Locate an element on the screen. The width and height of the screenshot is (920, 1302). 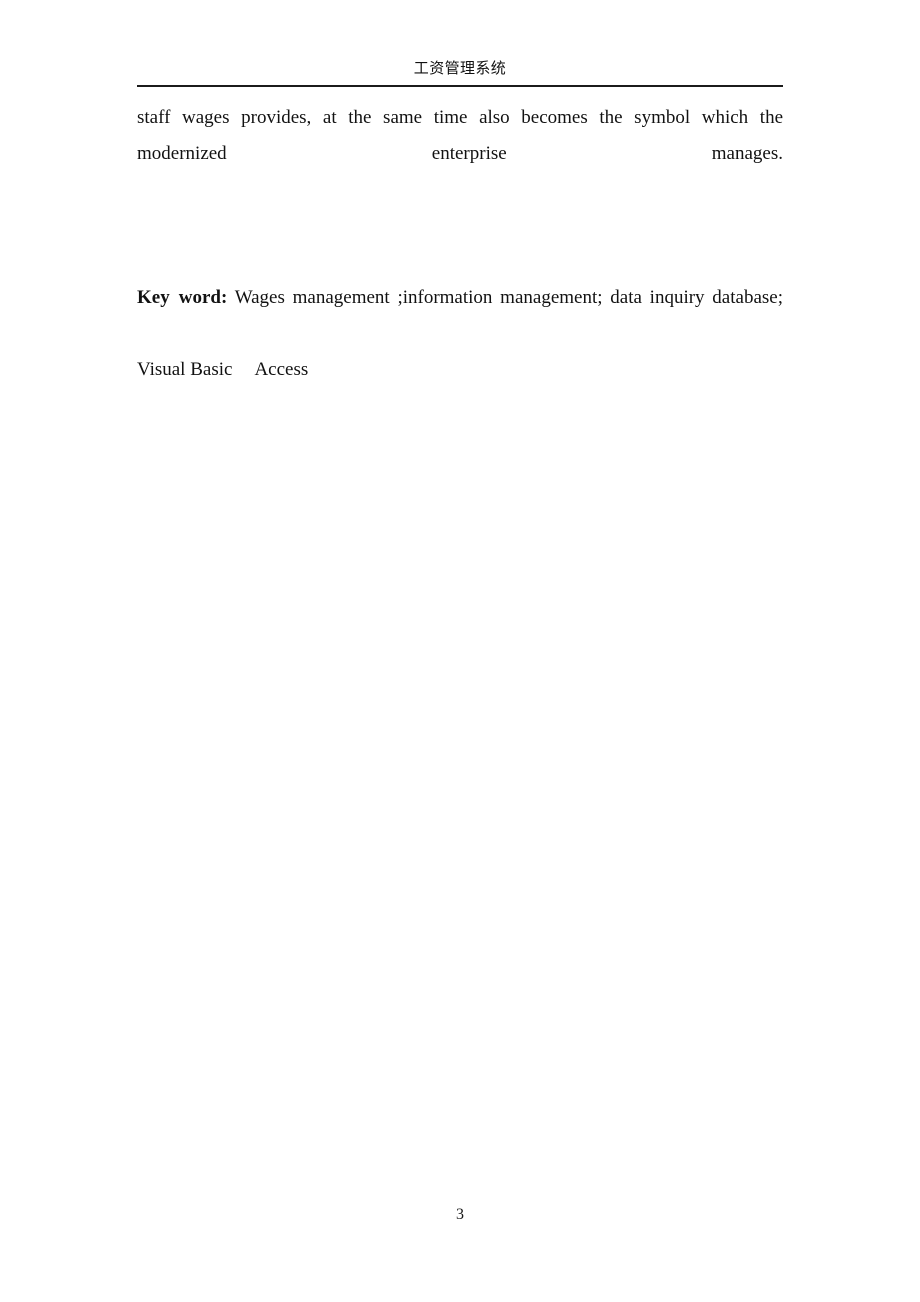
keyword-paragraph-line2: Visual Basic Access is located at coordinates (460, 388).